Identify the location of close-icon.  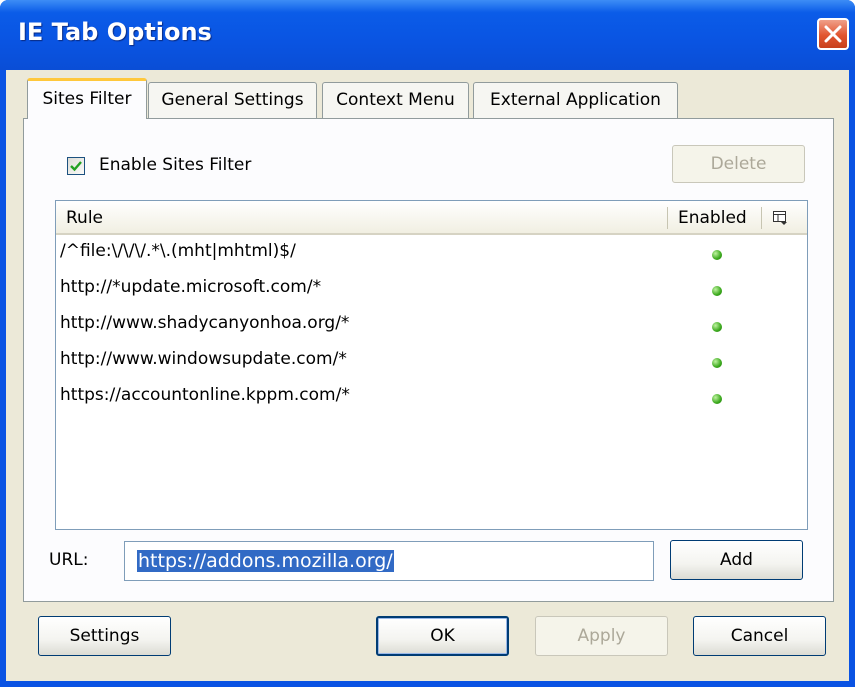
(833, 34).